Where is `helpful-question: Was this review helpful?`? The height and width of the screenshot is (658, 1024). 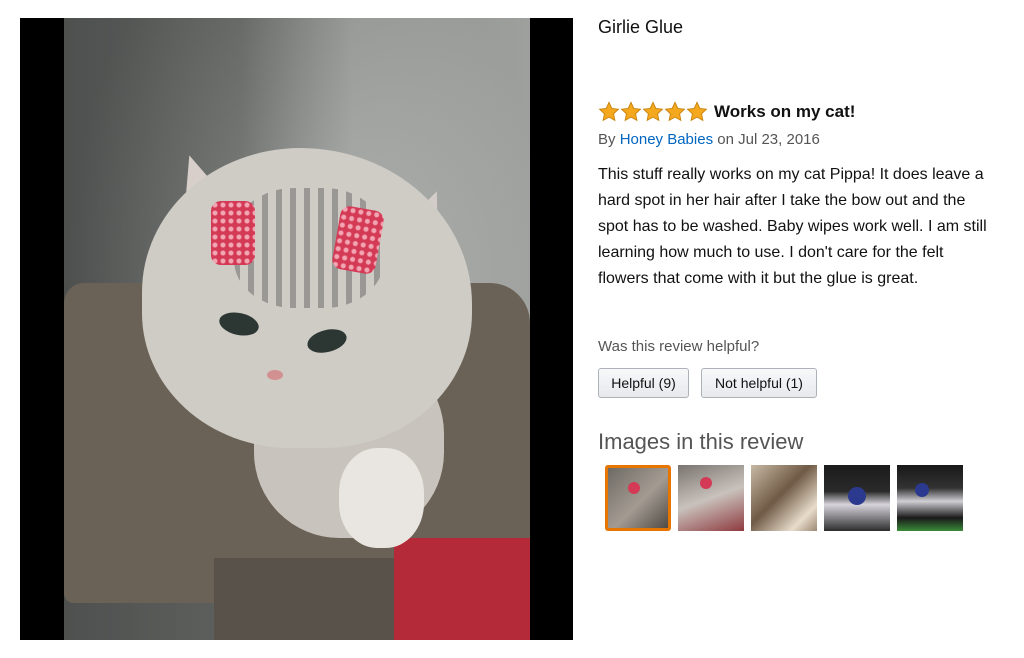 helpful-question: Was this review helpful? is located at coordinates (679, 346).